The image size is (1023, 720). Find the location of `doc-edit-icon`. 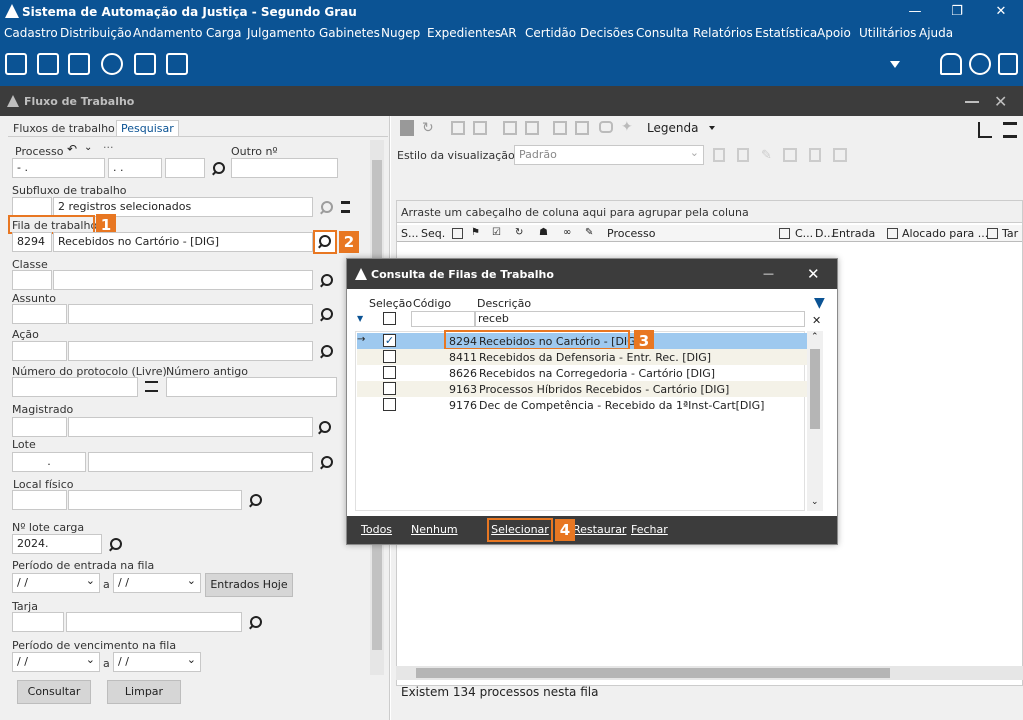

doc-edit-icon is located at coordinates (582, 128).